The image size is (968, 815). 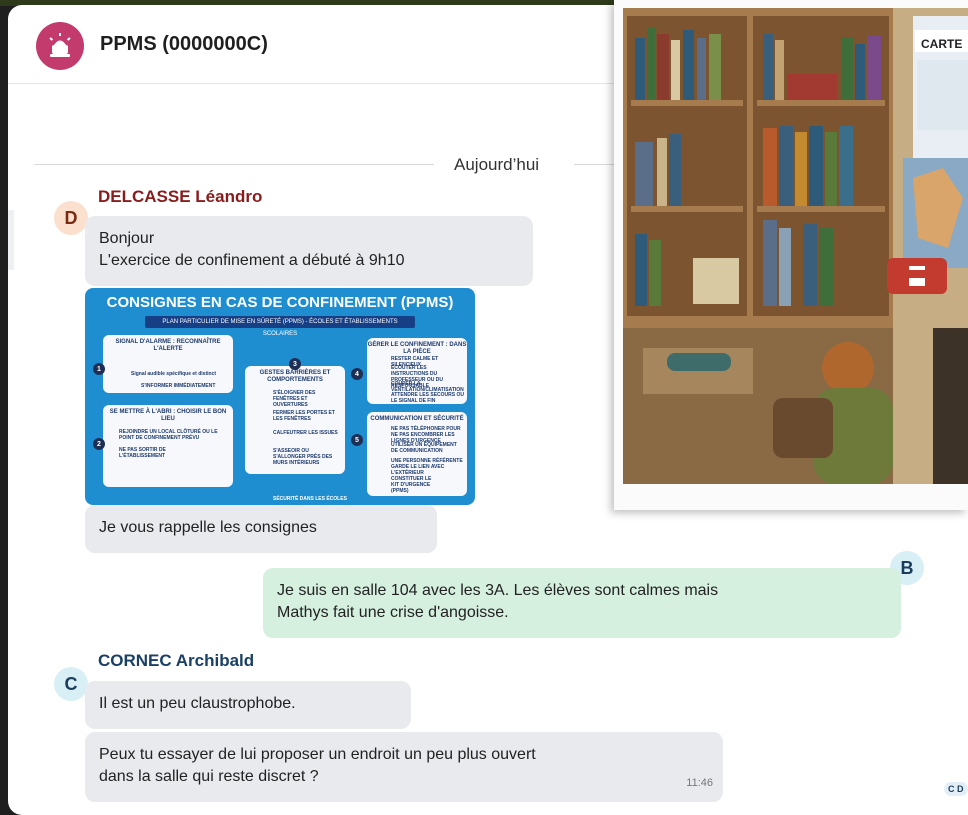 I want to click on chat-title: PPMS (0000000C), so click(x=184, y=44).